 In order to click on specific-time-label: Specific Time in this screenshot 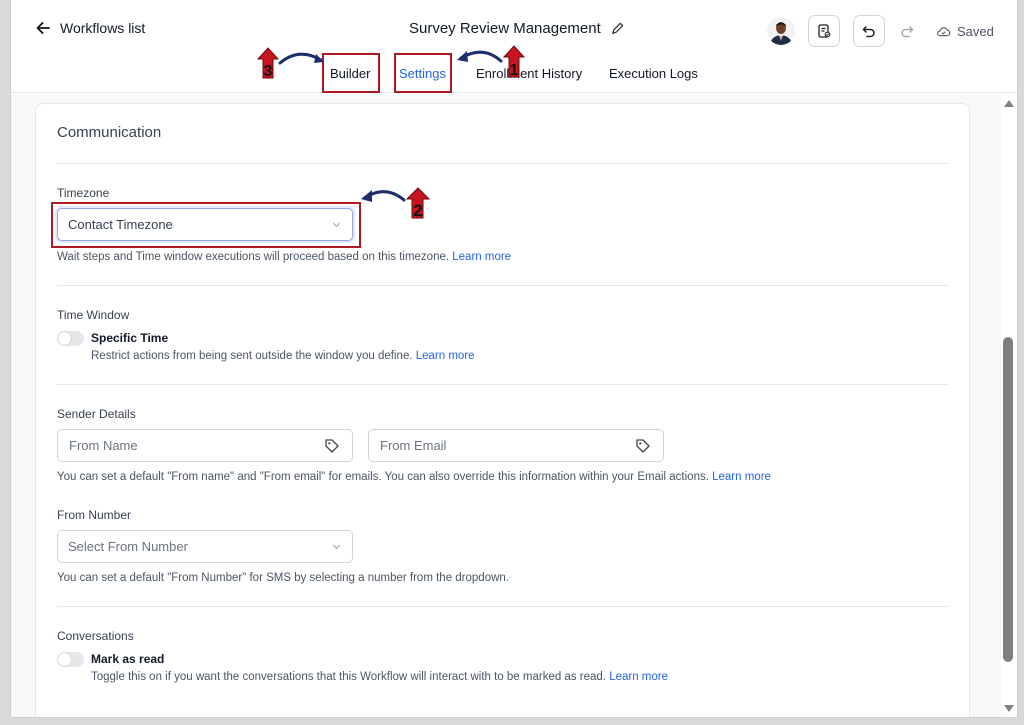, I will do `click(130, 338)`.